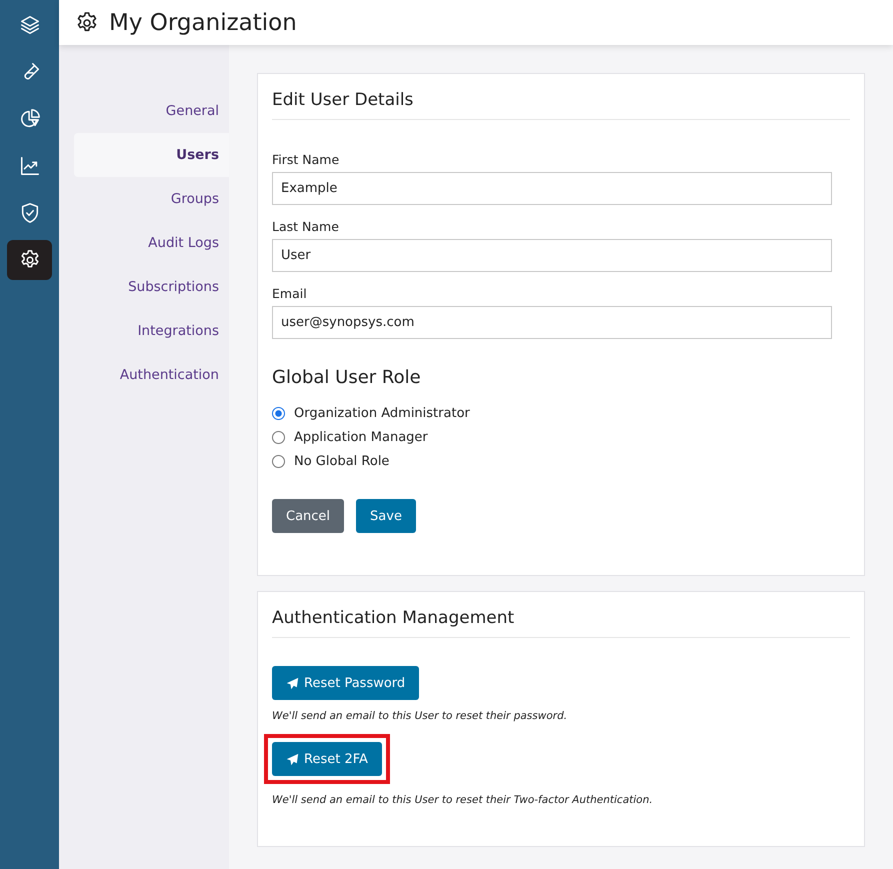 This screenshot has width=893, height=869. What do you see at coordinates (290, 293) in the screenshot?
I see `field-label: Email` at bounding box center [290, 293].